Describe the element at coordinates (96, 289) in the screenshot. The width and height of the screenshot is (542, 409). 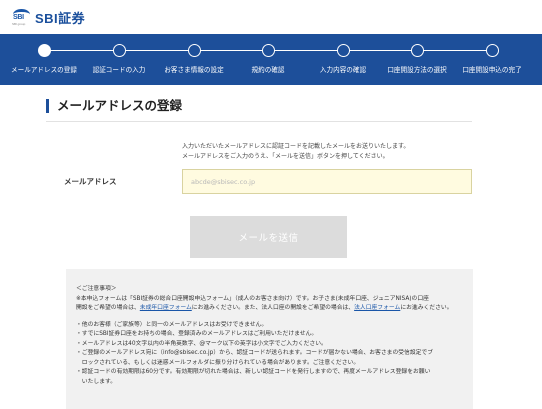
I see `notes-heading: ＜ご注意事項＞` at that location.